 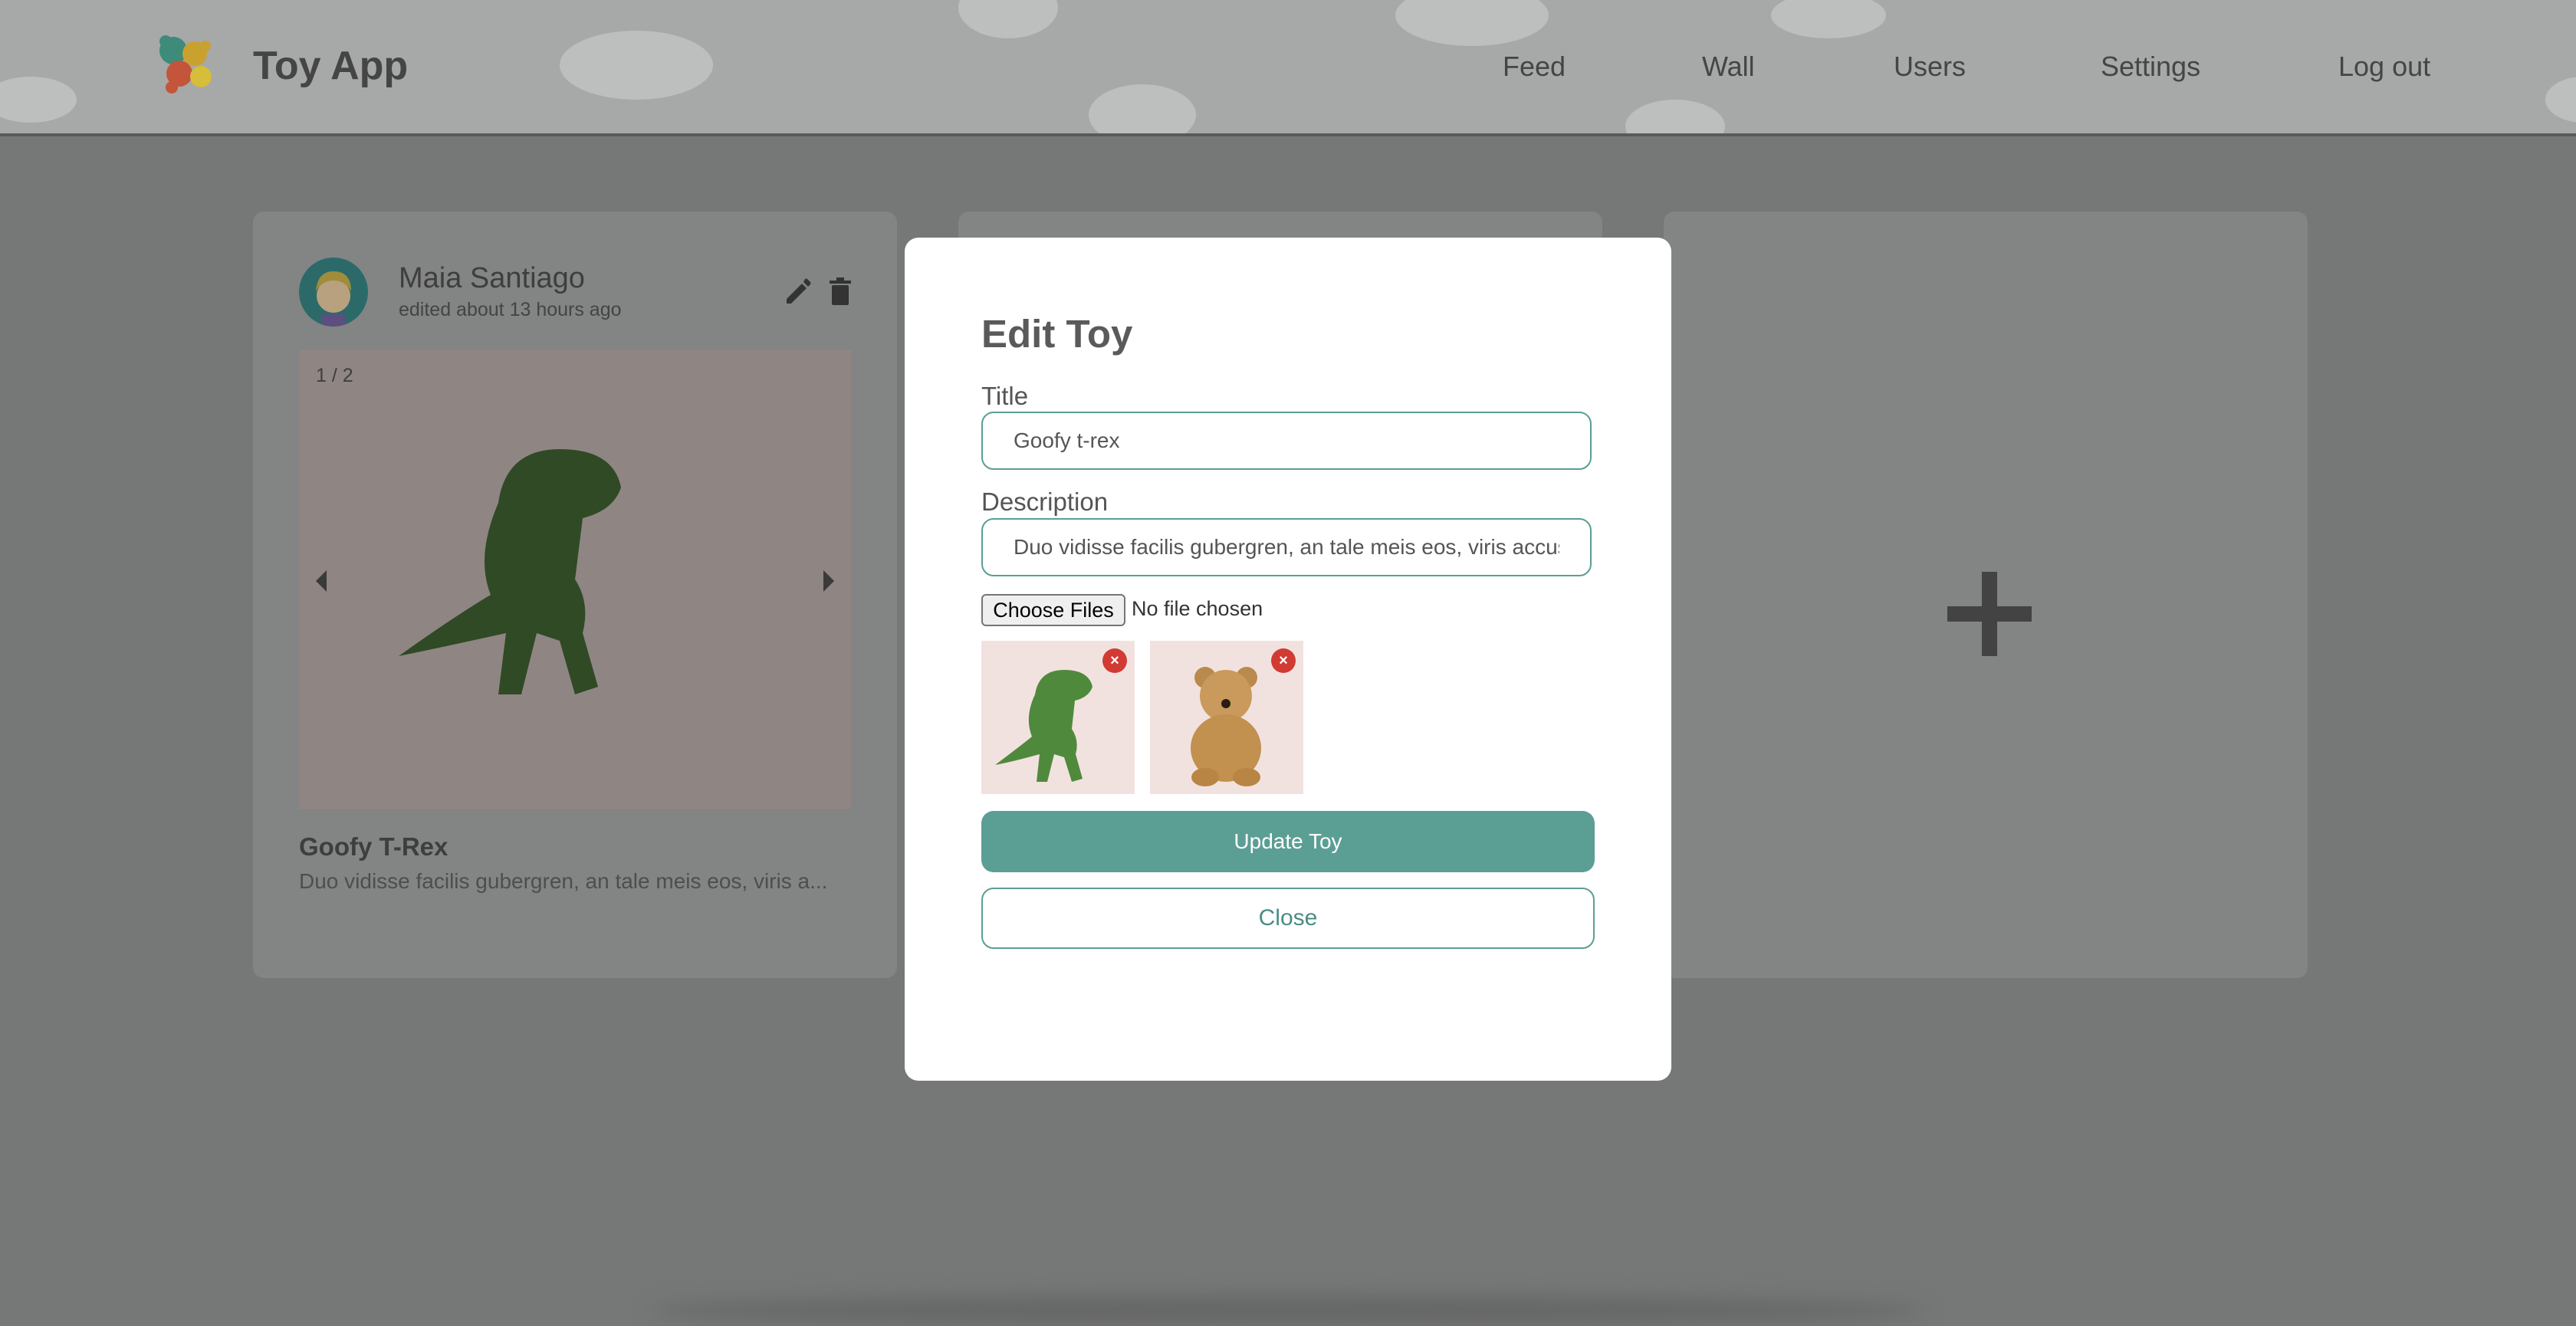 I want to click on bottom-shadow, so click(x=1288, y=1310).